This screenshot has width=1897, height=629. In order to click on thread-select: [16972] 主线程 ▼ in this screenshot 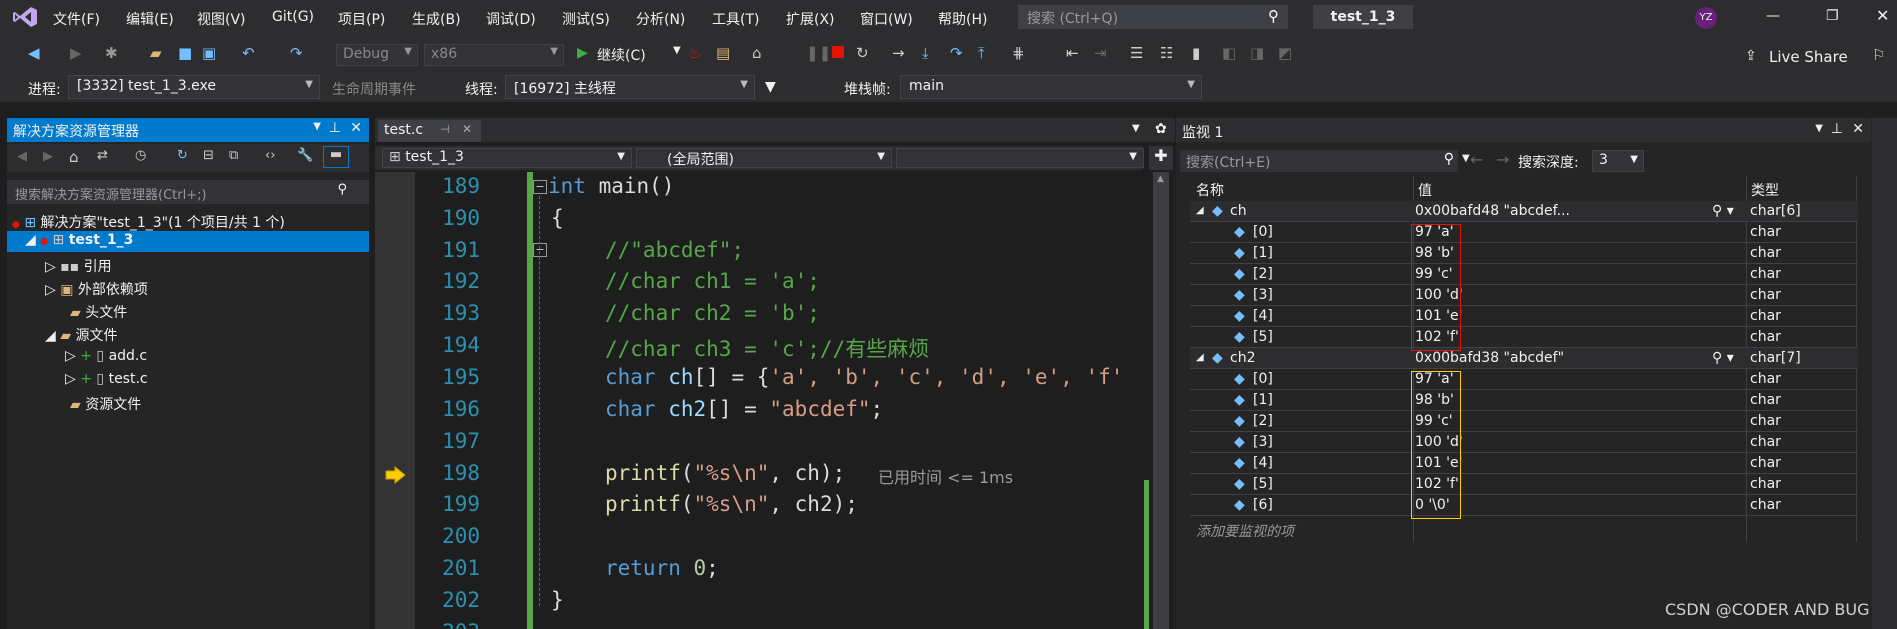, I will do `click(630, 87)`.